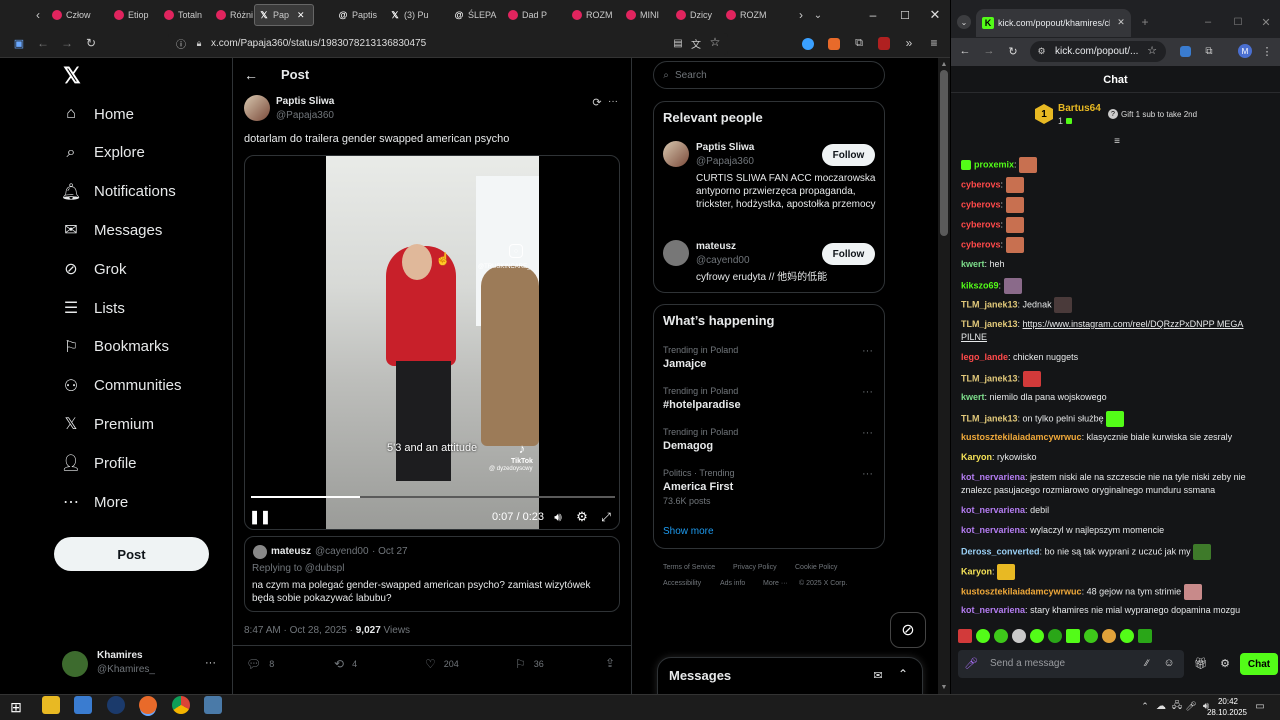  What do you see at coordinates (305, 101) in the screenshot?
I see `author-name: Paptis Sliwa` at bounding box center [305, 101].